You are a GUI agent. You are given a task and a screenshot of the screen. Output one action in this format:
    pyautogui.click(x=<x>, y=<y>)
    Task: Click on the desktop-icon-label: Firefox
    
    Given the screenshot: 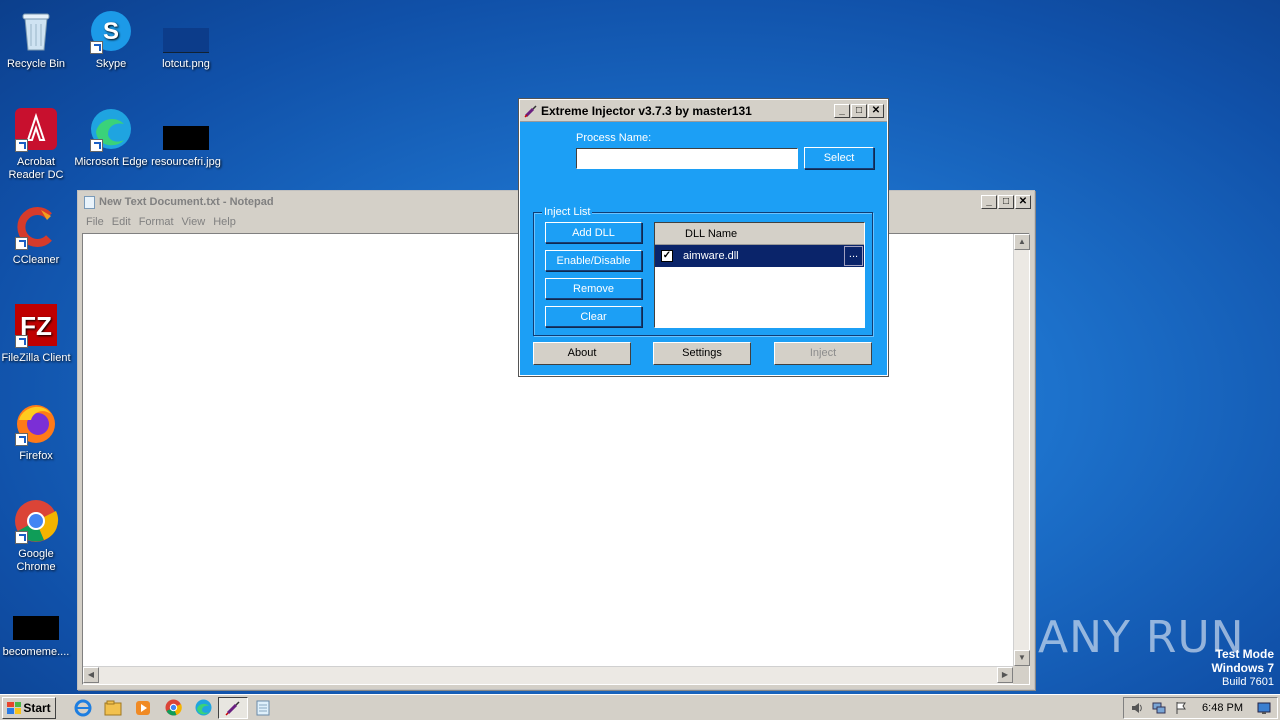 What is the action you would take?
    pyautogui.click(x=36, y=456)
    